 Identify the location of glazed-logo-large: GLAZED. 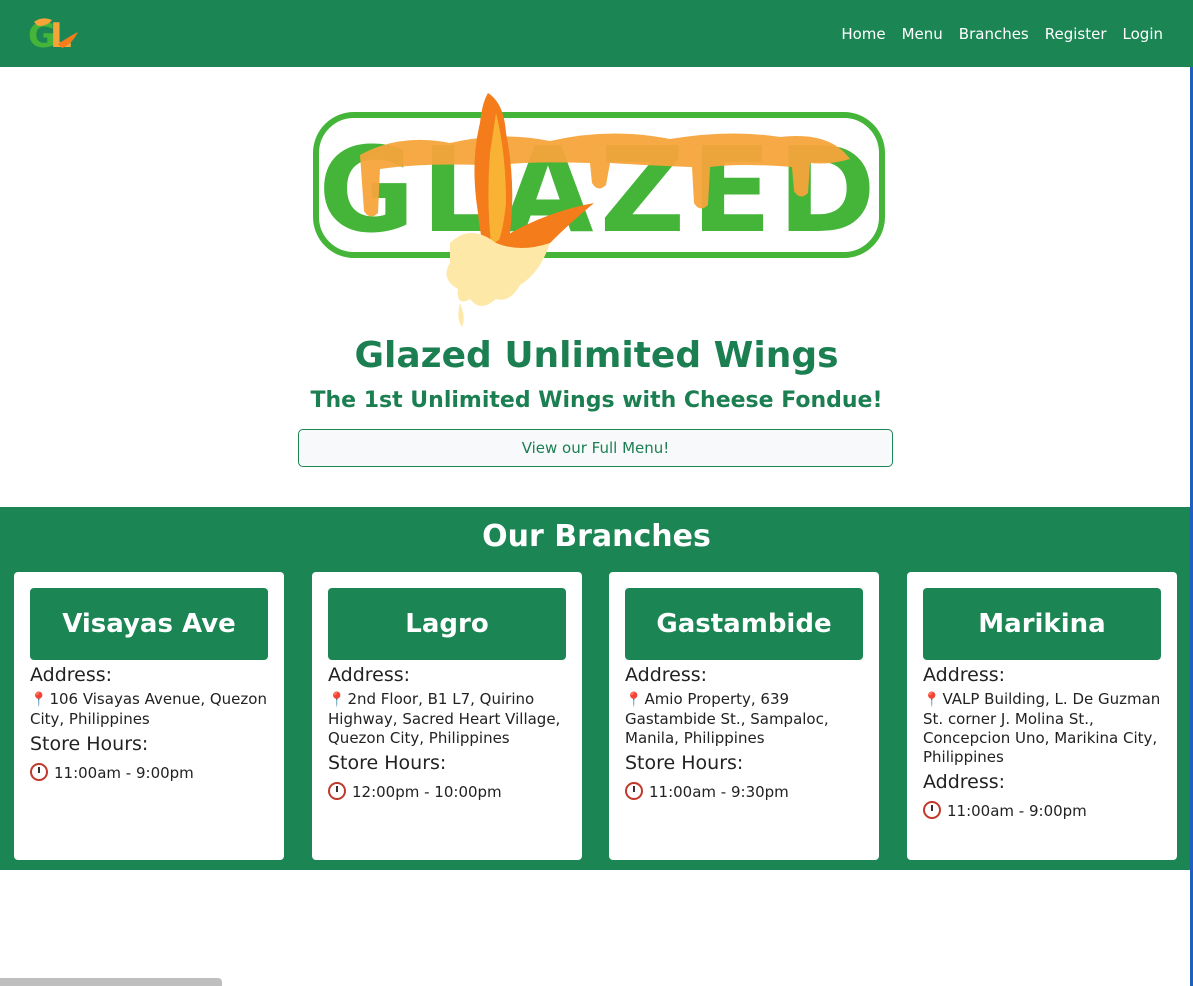
(599, 210).